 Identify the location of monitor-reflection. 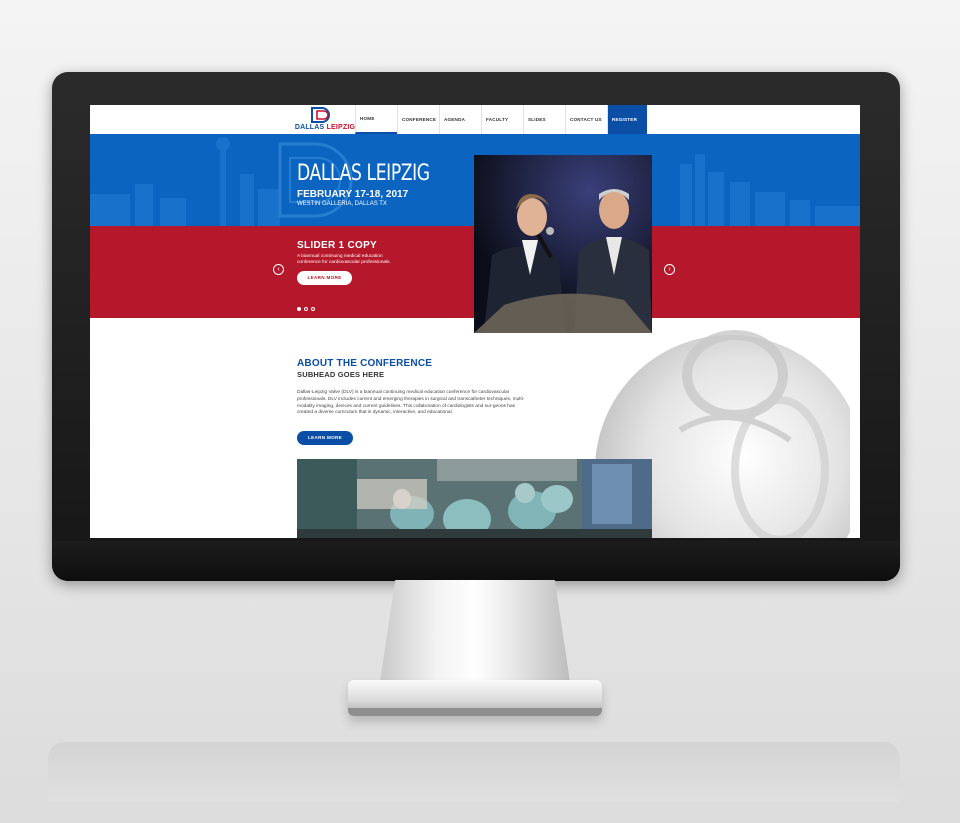
(474, 772).